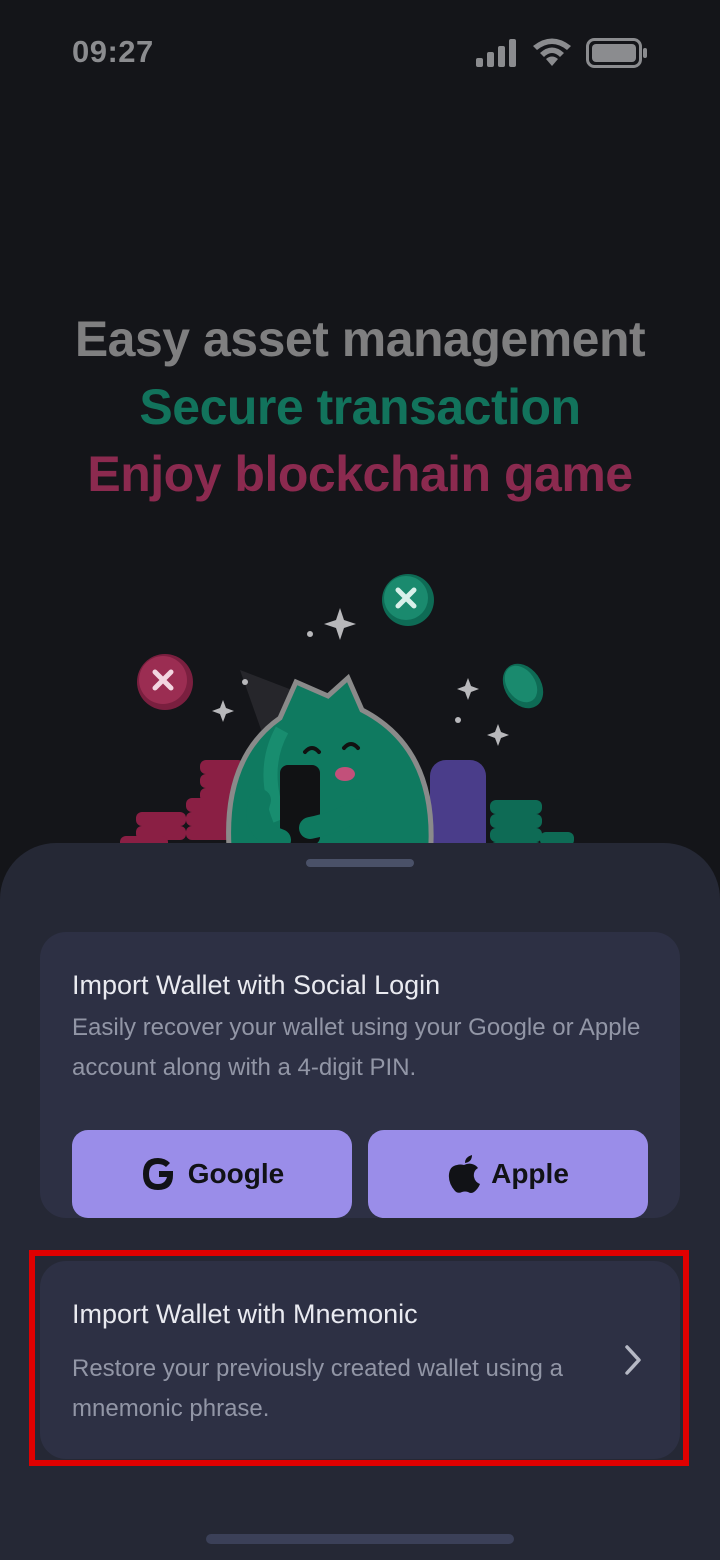 Image resolution: width=720 pixels, height=1560 pixels. I want to click on google-login-button: Google, so click(212, 1174).